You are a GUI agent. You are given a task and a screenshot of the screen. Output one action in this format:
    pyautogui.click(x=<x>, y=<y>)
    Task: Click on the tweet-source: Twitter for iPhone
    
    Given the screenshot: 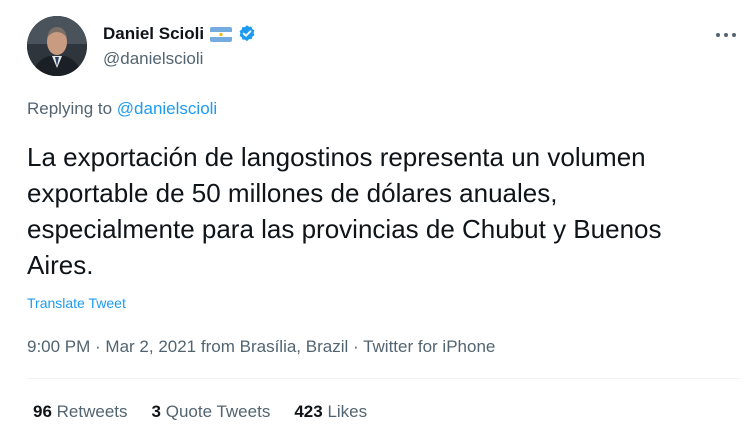 What is the action you would take?
    pyautogui.click(x=429, y=346)
    